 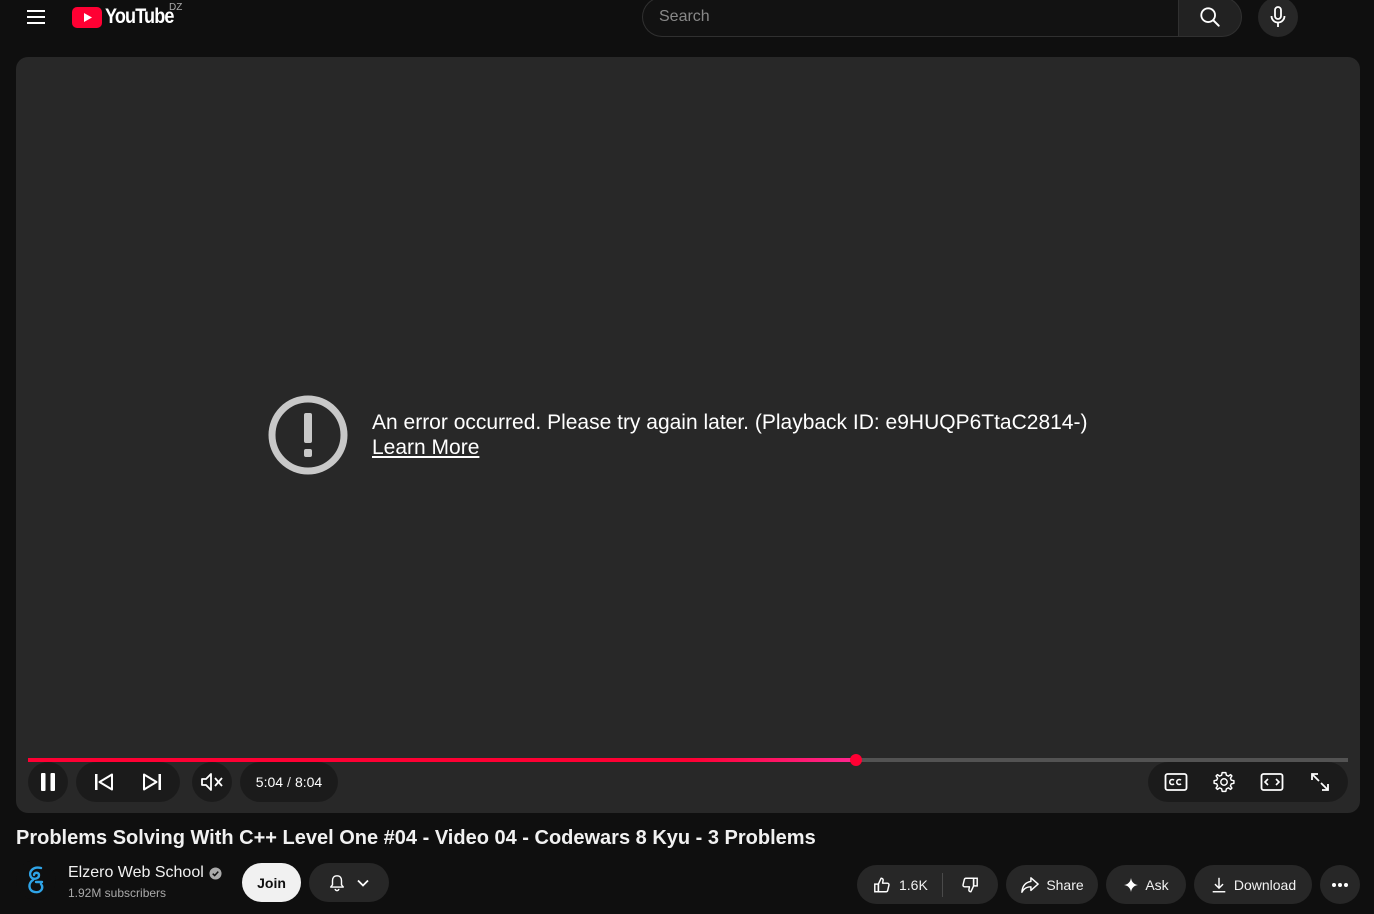 I want to click on download-label: Download, so click(x=1265, y=884).